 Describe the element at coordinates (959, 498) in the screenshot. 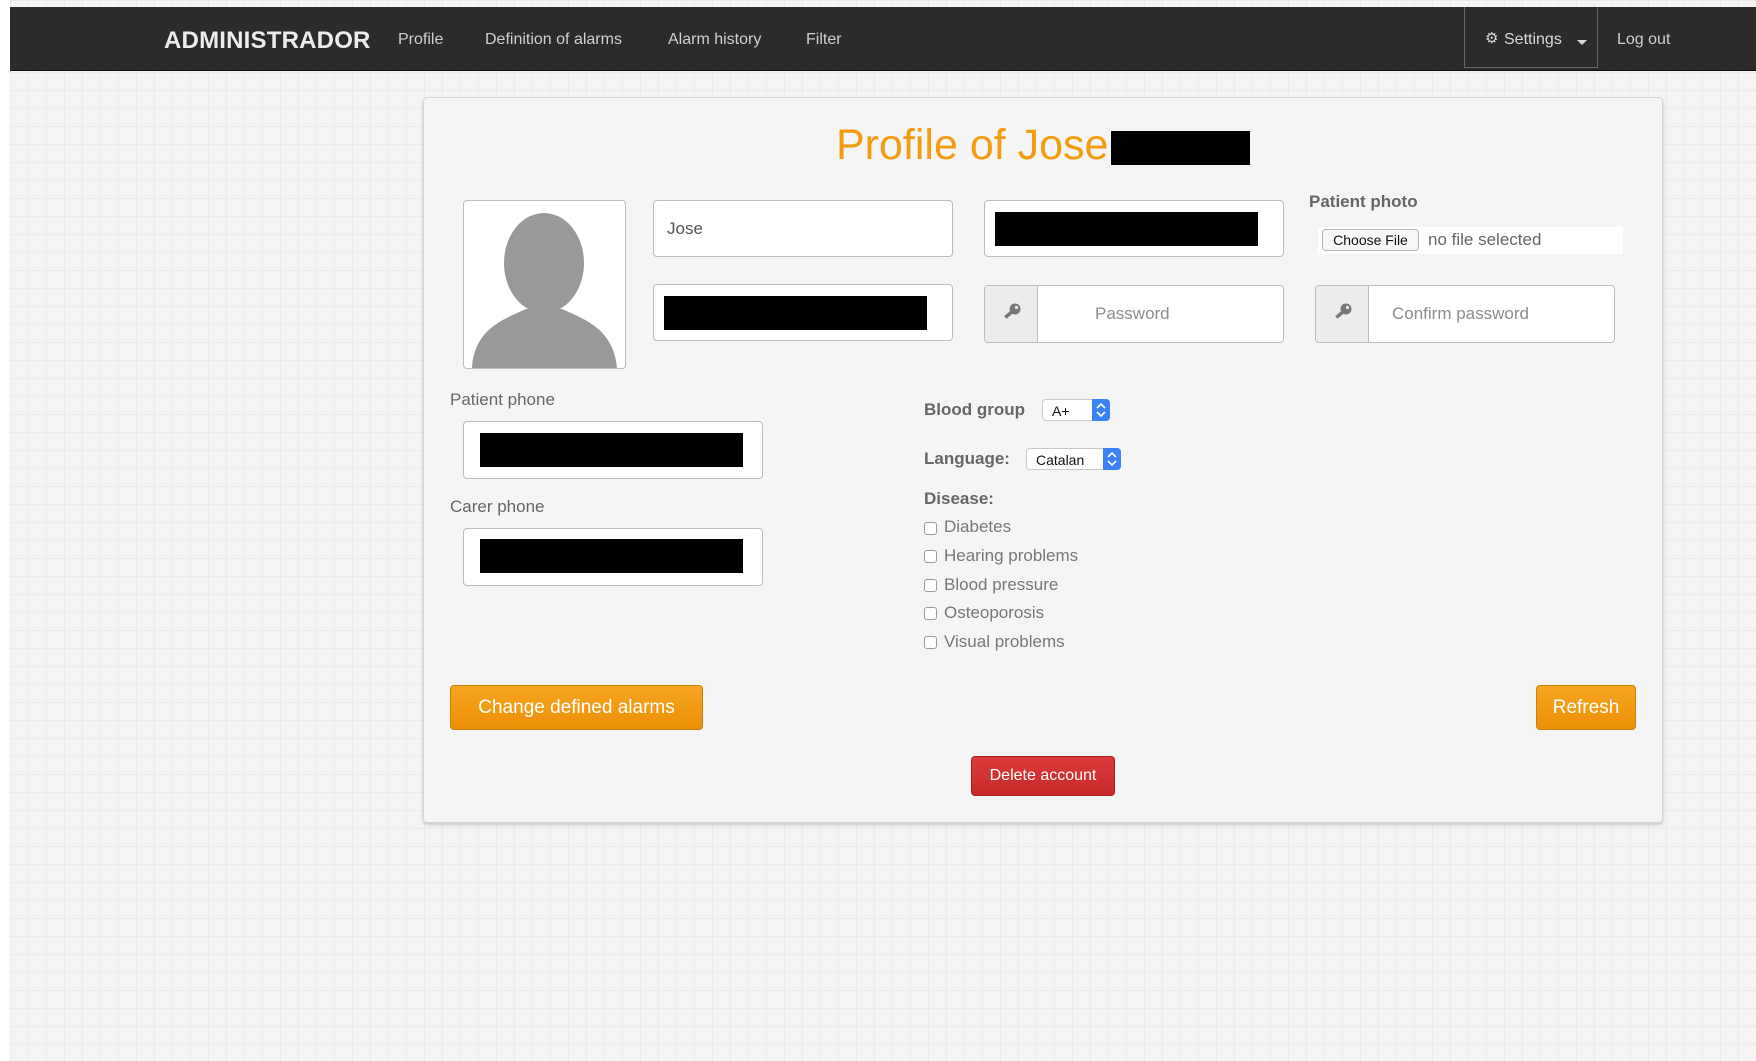

I see `disease-label: Disease:` at that location.